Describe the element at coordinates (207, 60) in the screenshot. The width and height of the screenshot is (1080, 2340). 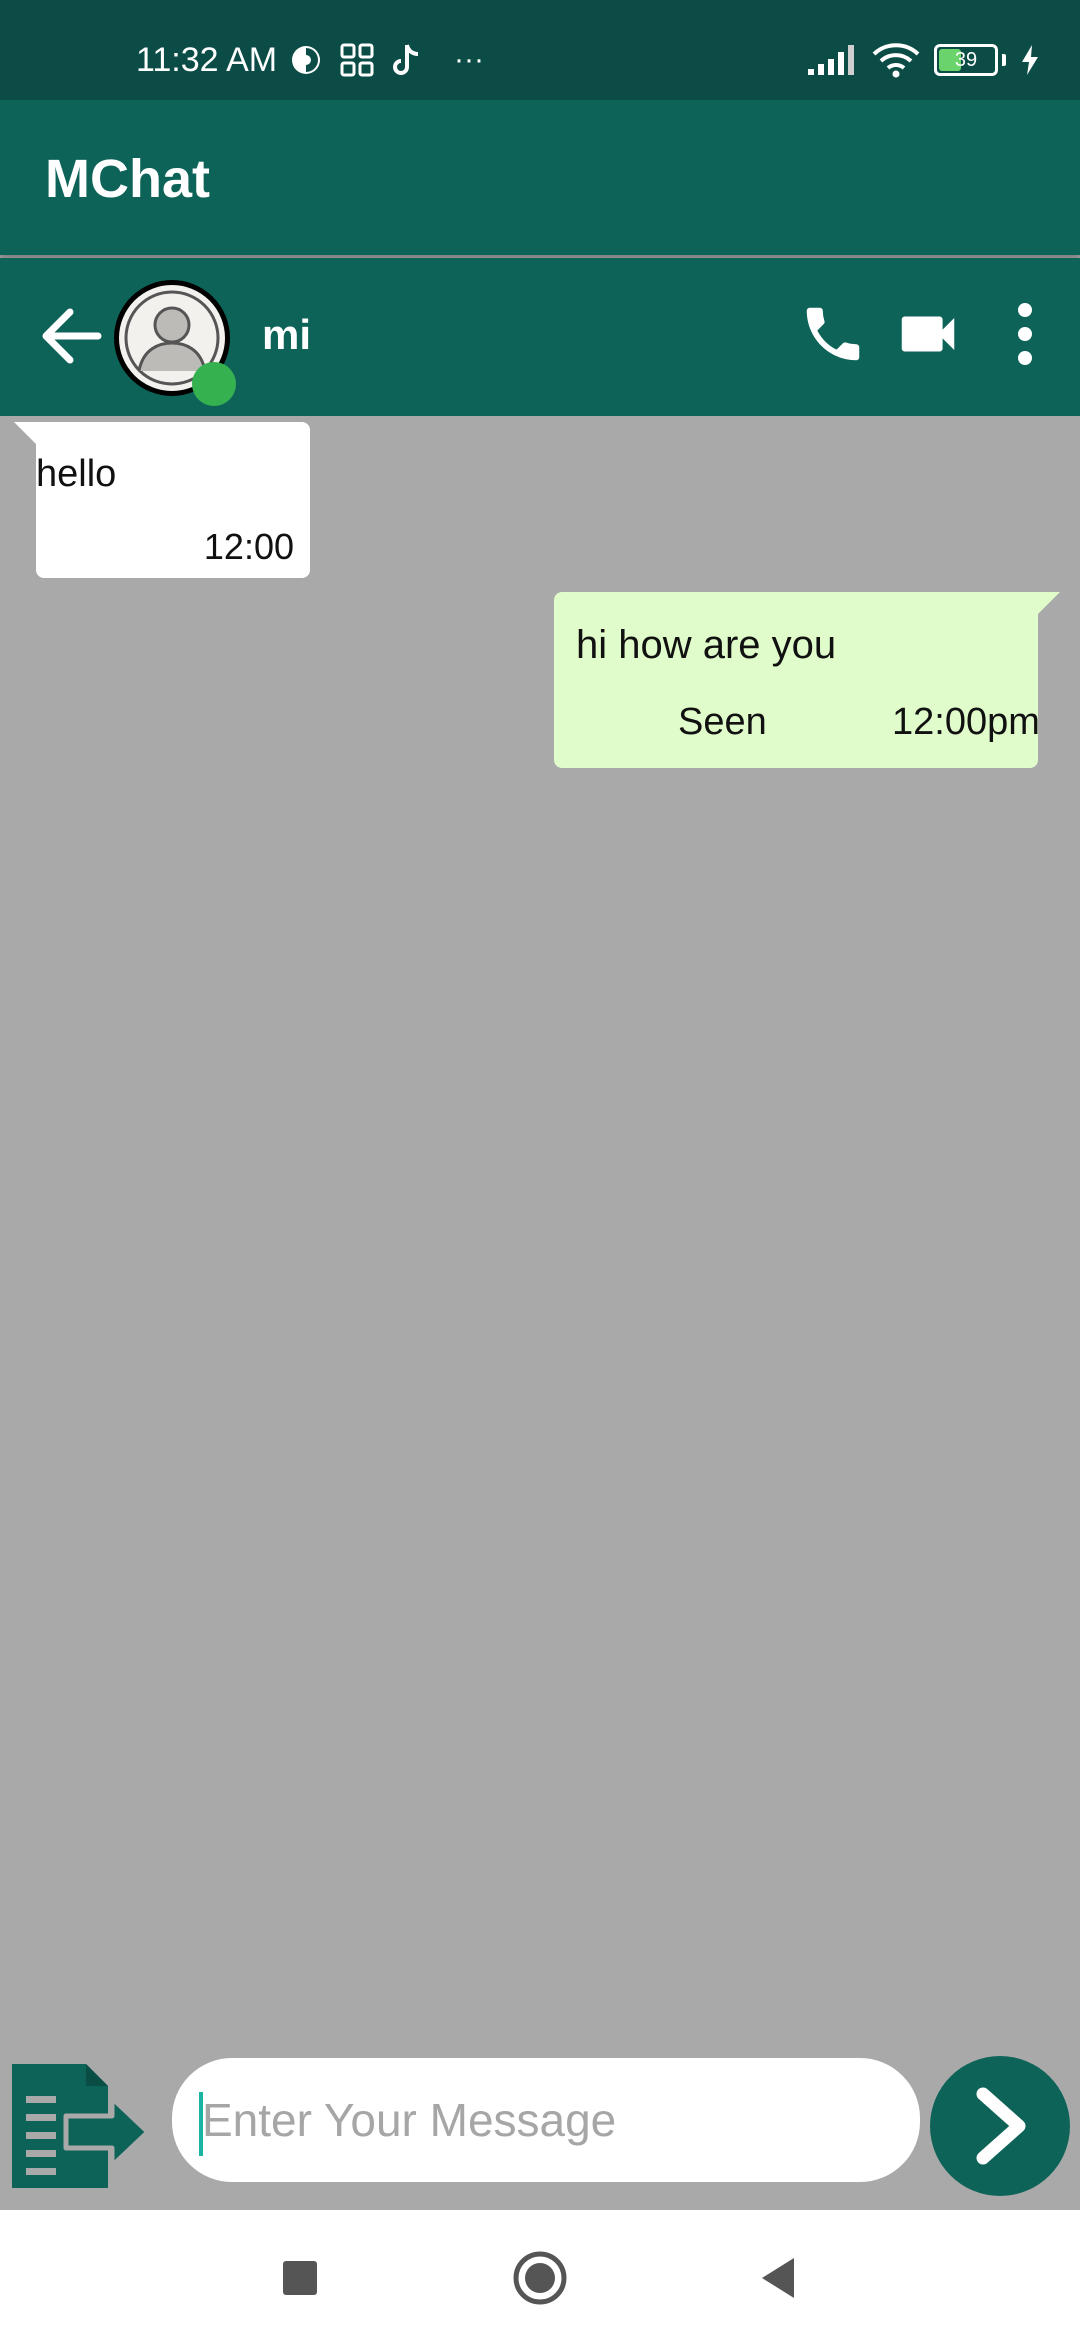
I see `status-time: 11:32 AM` at that location.